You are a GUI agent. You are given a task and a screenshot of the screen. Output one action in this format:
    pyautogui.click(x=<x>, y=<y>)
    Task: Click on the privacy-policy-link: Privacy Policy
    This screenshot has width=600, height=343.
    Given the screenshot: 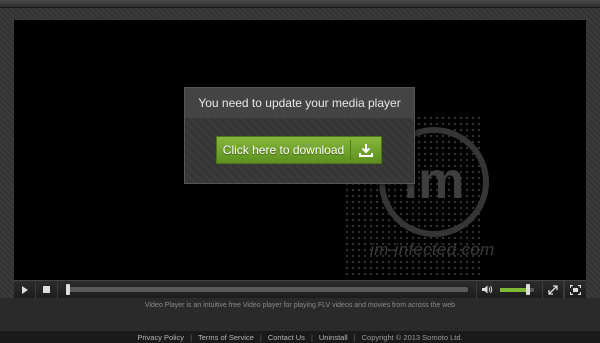 What is the action you would take?
    pyautogui.click(x=160, y=337)
    